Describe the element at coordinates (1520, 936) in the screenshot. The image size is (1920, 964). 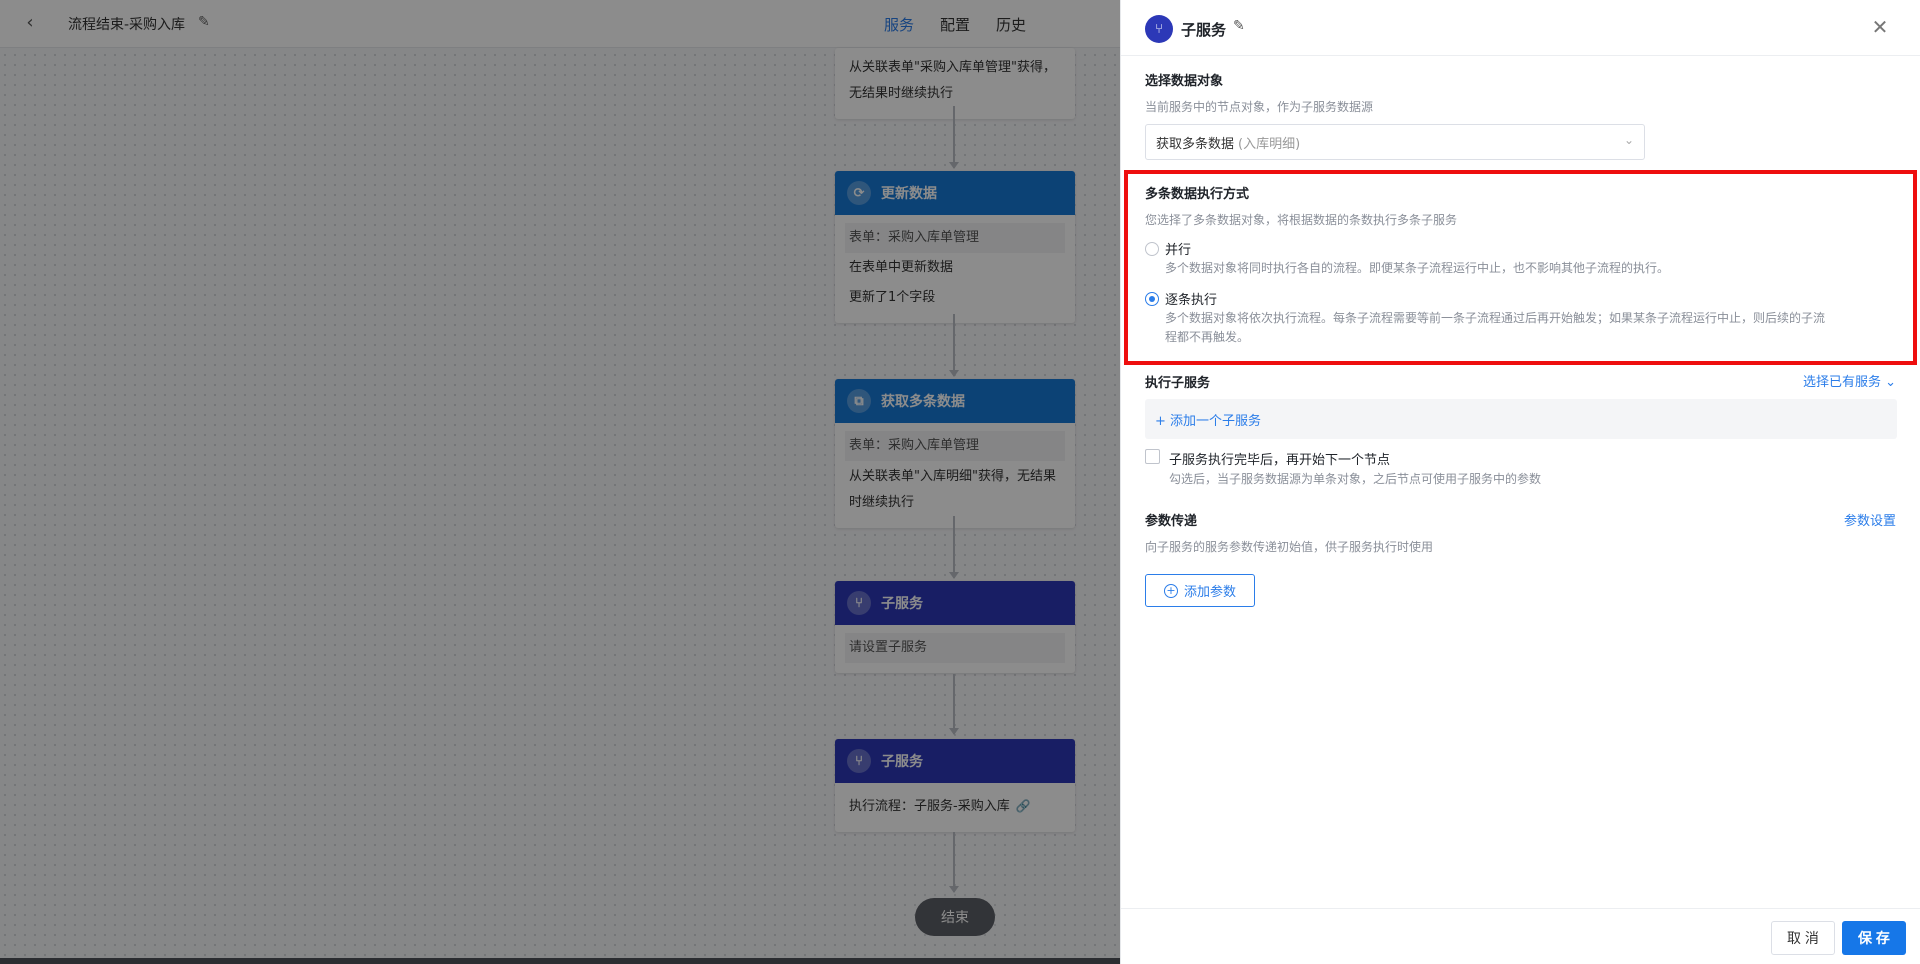
I see `drawer-footer: 取 消 保 存` at that location.